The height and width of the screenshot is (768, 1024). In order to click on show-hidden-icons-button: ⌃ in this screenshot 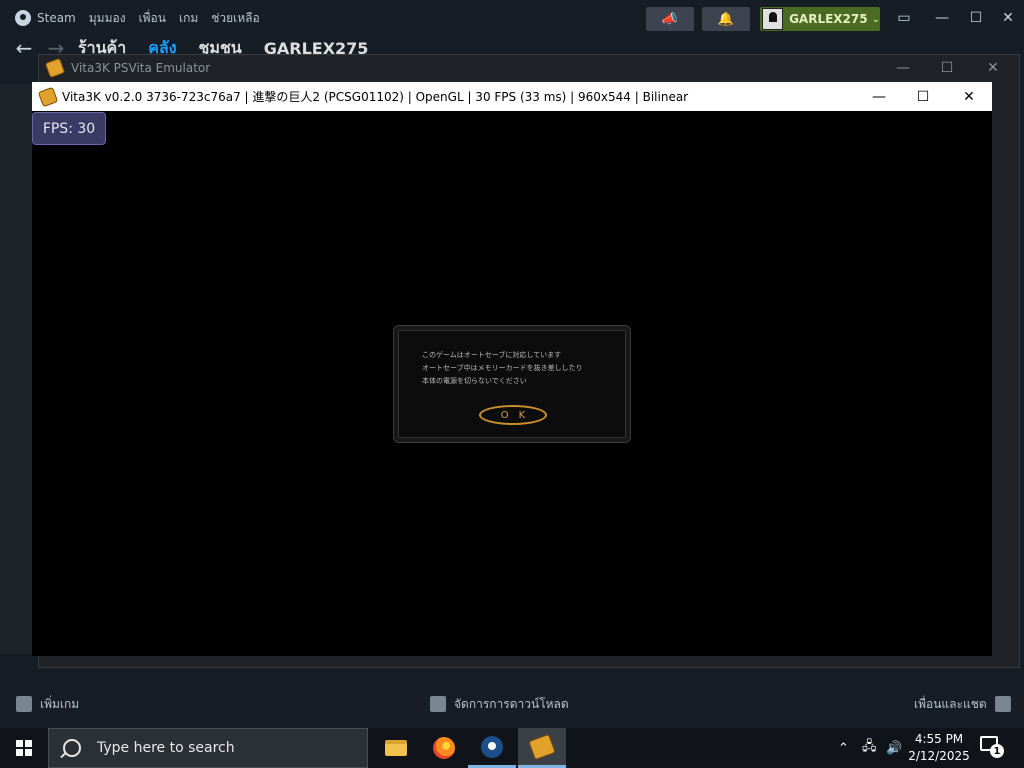, I will do `click(843, 748)`.